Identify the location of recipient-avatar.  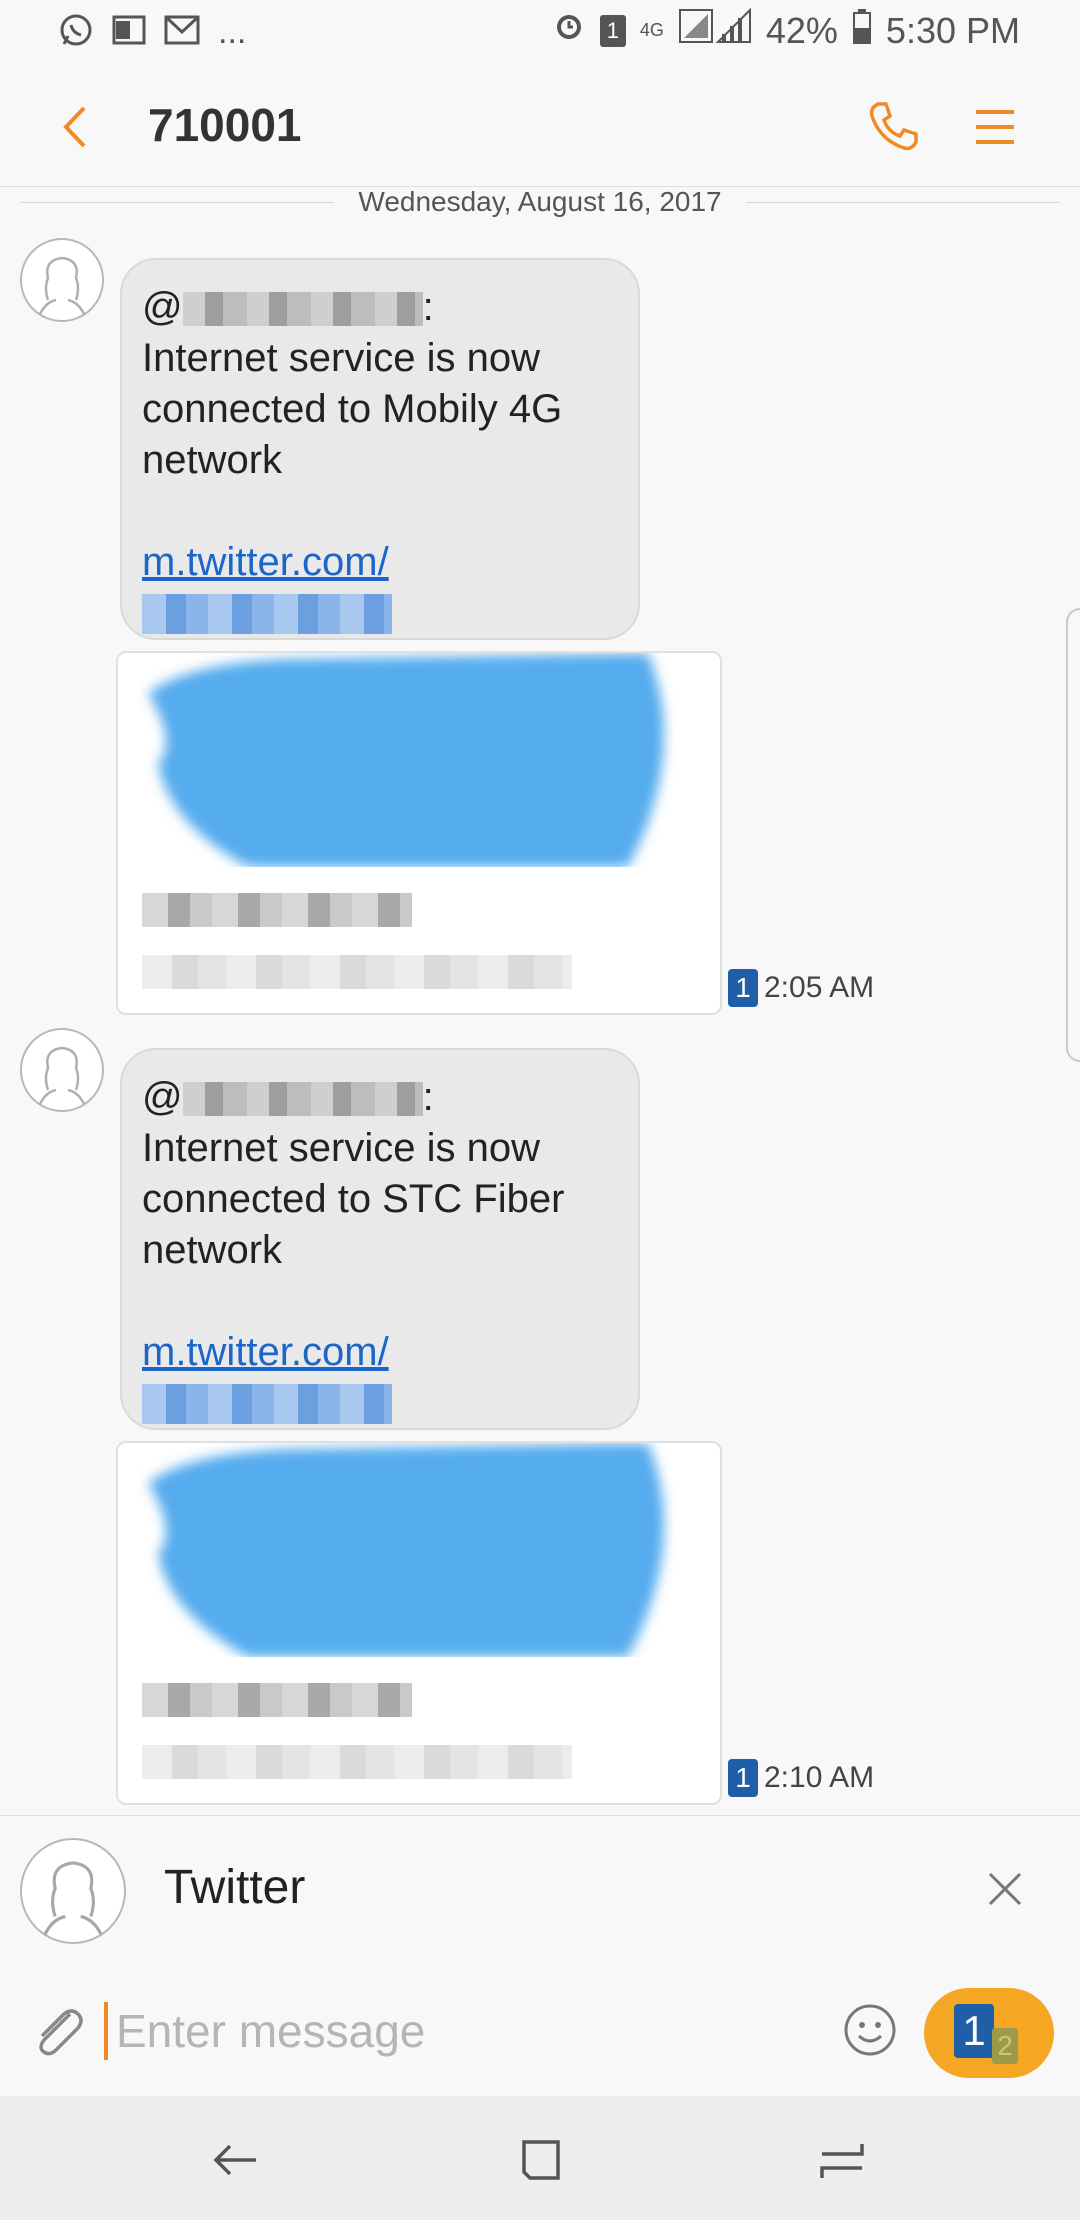
(73, 1891).